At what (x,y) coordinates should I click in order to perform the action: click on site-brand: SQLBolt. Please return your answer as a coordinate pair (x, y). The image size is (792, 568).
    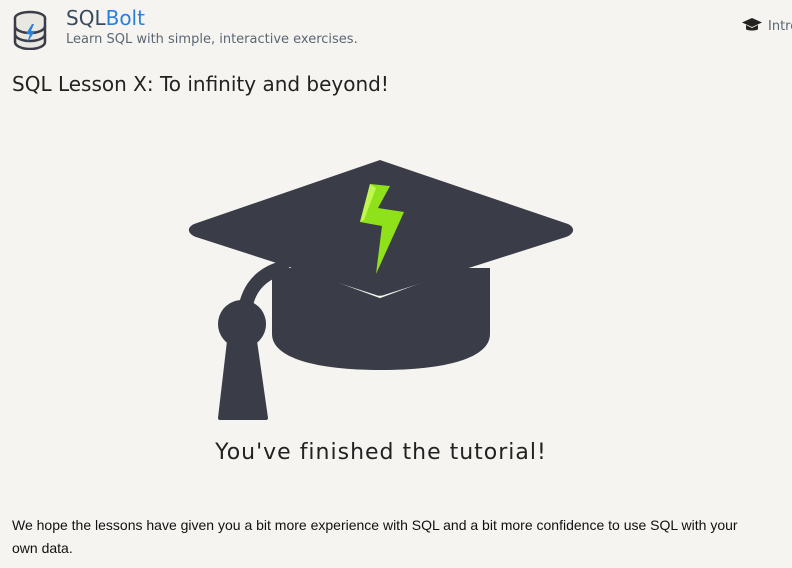
    Looking at the image, I should click on (105, 18).